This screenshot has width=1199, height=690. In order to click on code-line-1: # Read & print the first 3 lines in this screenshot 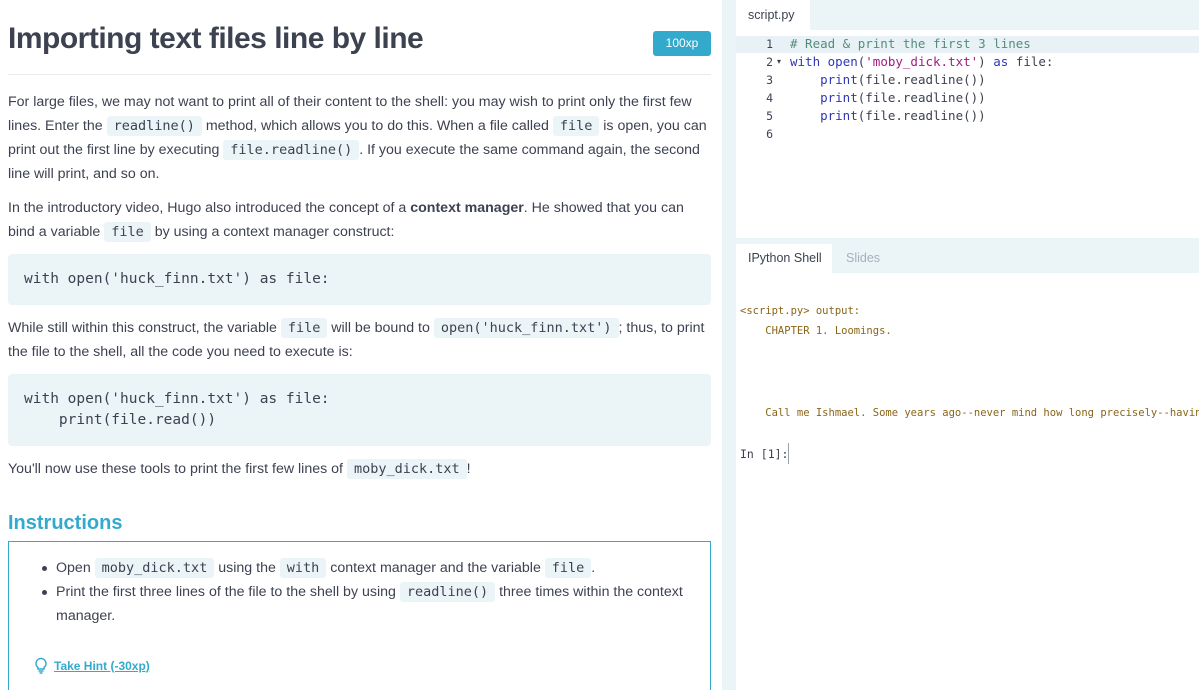, I will do `click(910, 43)`.